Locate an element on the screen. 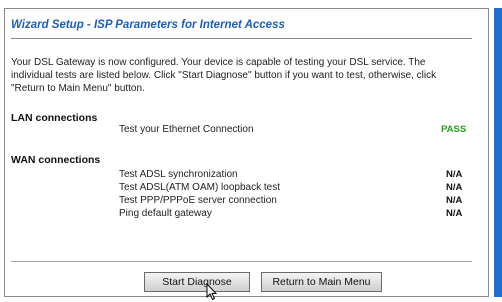 Image resolution: width=502 pixels, height=302 pixels. test-result-pass: PASS is located at coordinates (454, 129).